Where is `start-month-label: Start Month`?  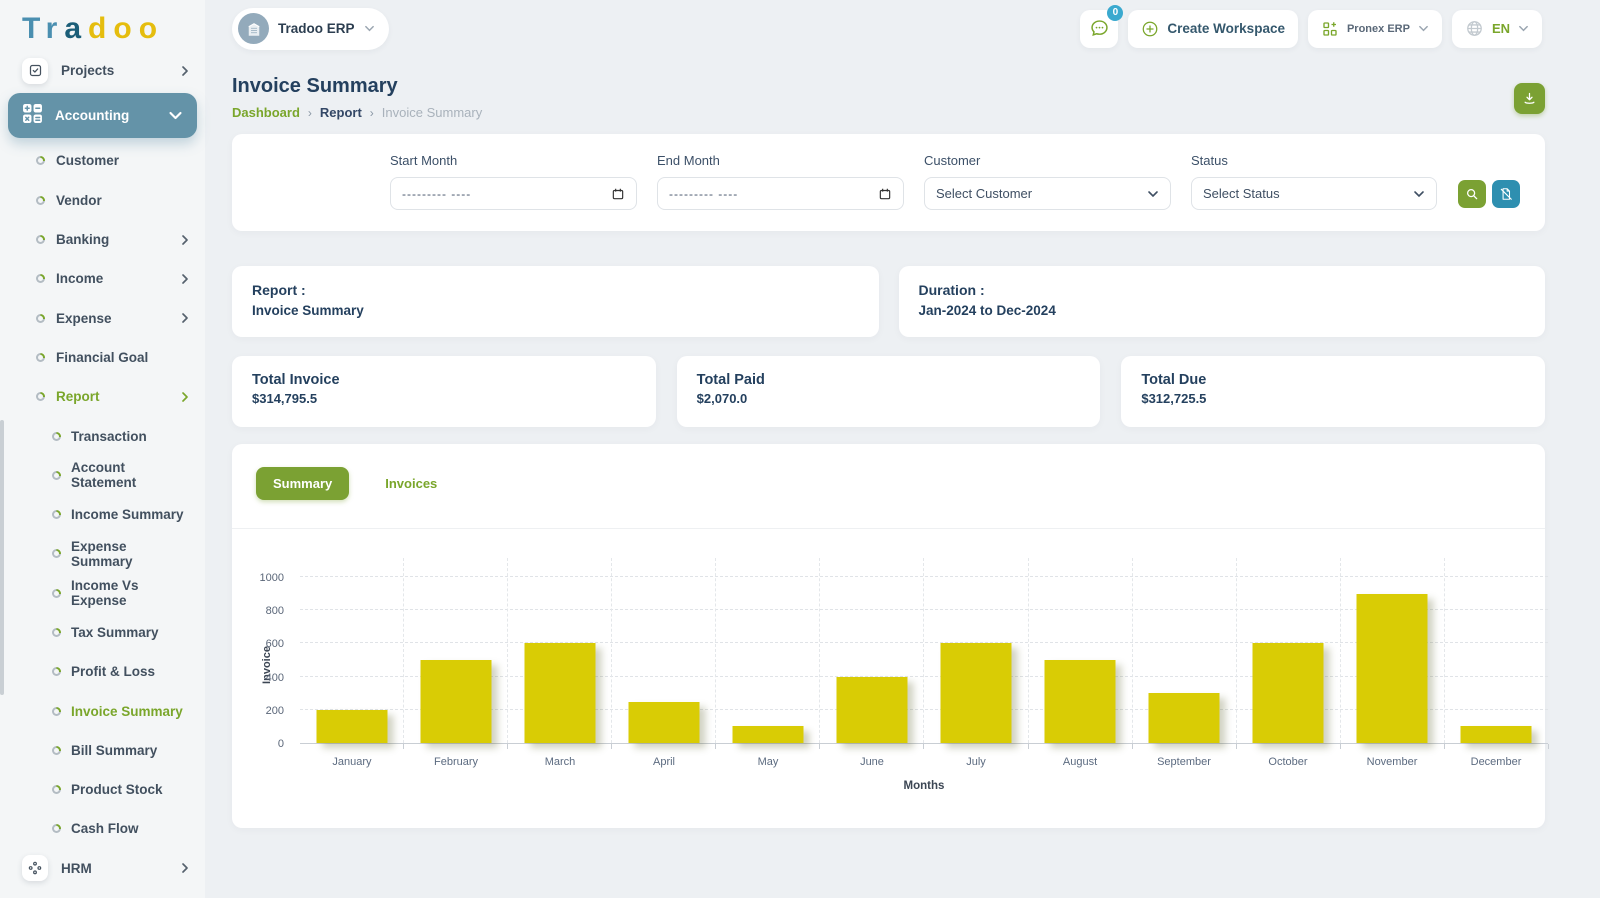
start-month-label: Start Month is located at coordinates (424, 160).